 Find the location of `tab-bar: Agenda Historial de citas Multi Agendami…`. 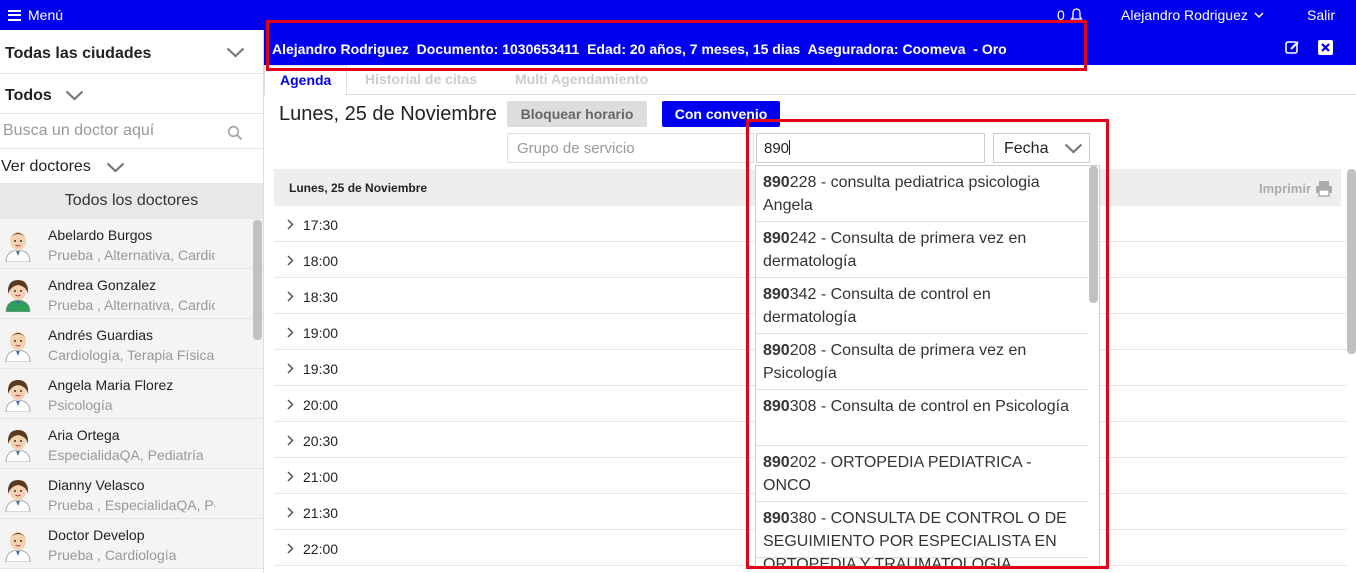

tab-bar: Agenda Historial de citas Multi Agendami… is located at coordinates (810, 80).